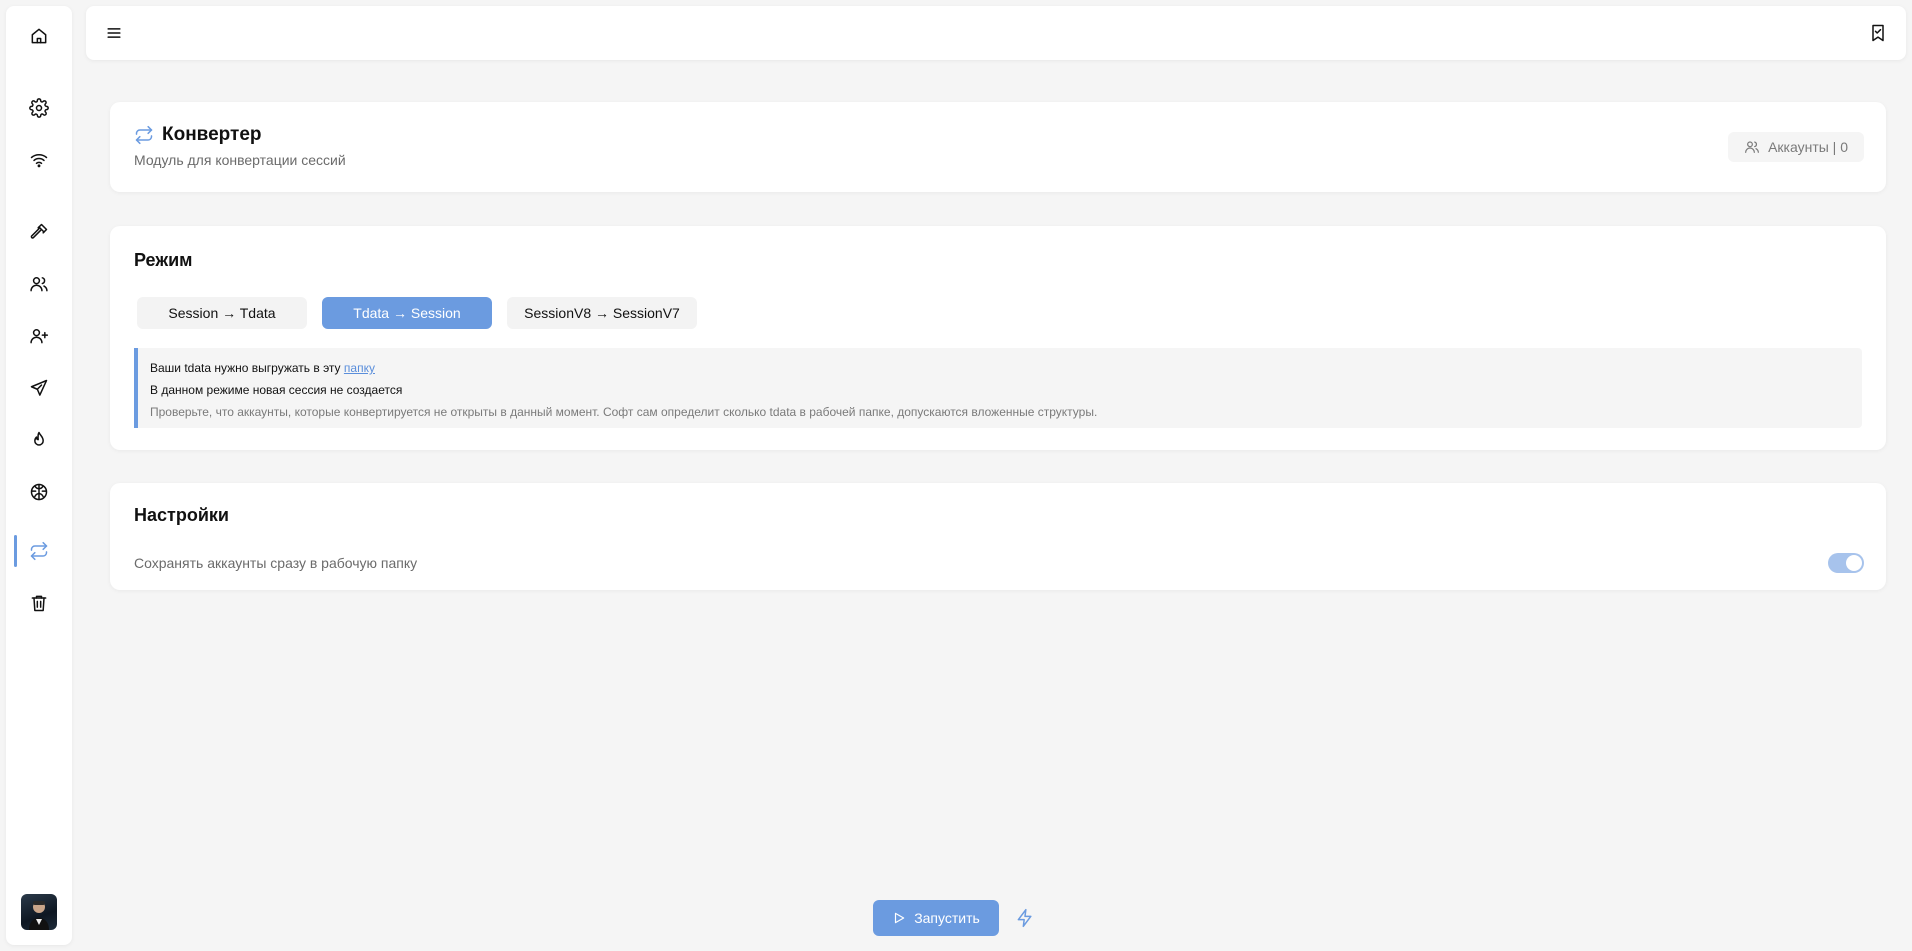  I want to click on send-icon, so click(39, 387).